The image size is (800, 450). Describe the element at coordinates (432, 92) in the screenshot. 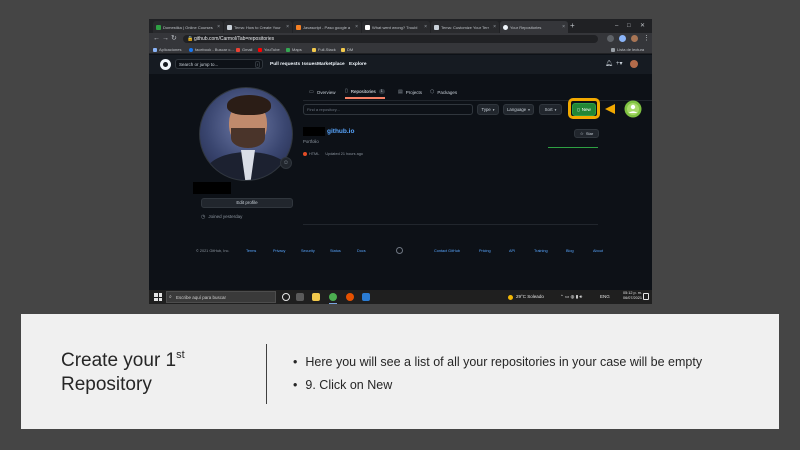

I see `package-icon: ⬡` at that location.